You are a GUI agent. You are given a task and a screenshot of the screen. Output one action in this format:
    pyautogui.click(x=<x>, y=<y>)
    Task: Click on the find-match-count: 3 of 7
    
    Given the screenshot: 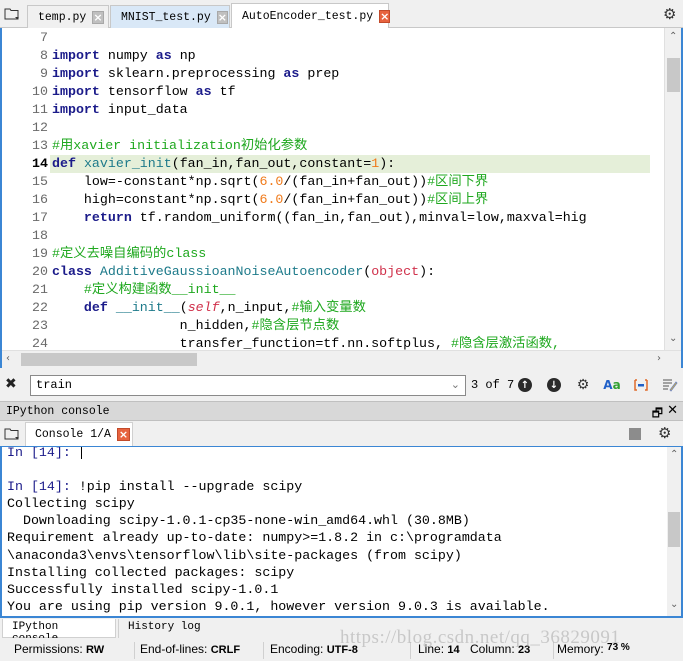 What is the action you would take?
    pyautogui.click(x=493, y=385)
    